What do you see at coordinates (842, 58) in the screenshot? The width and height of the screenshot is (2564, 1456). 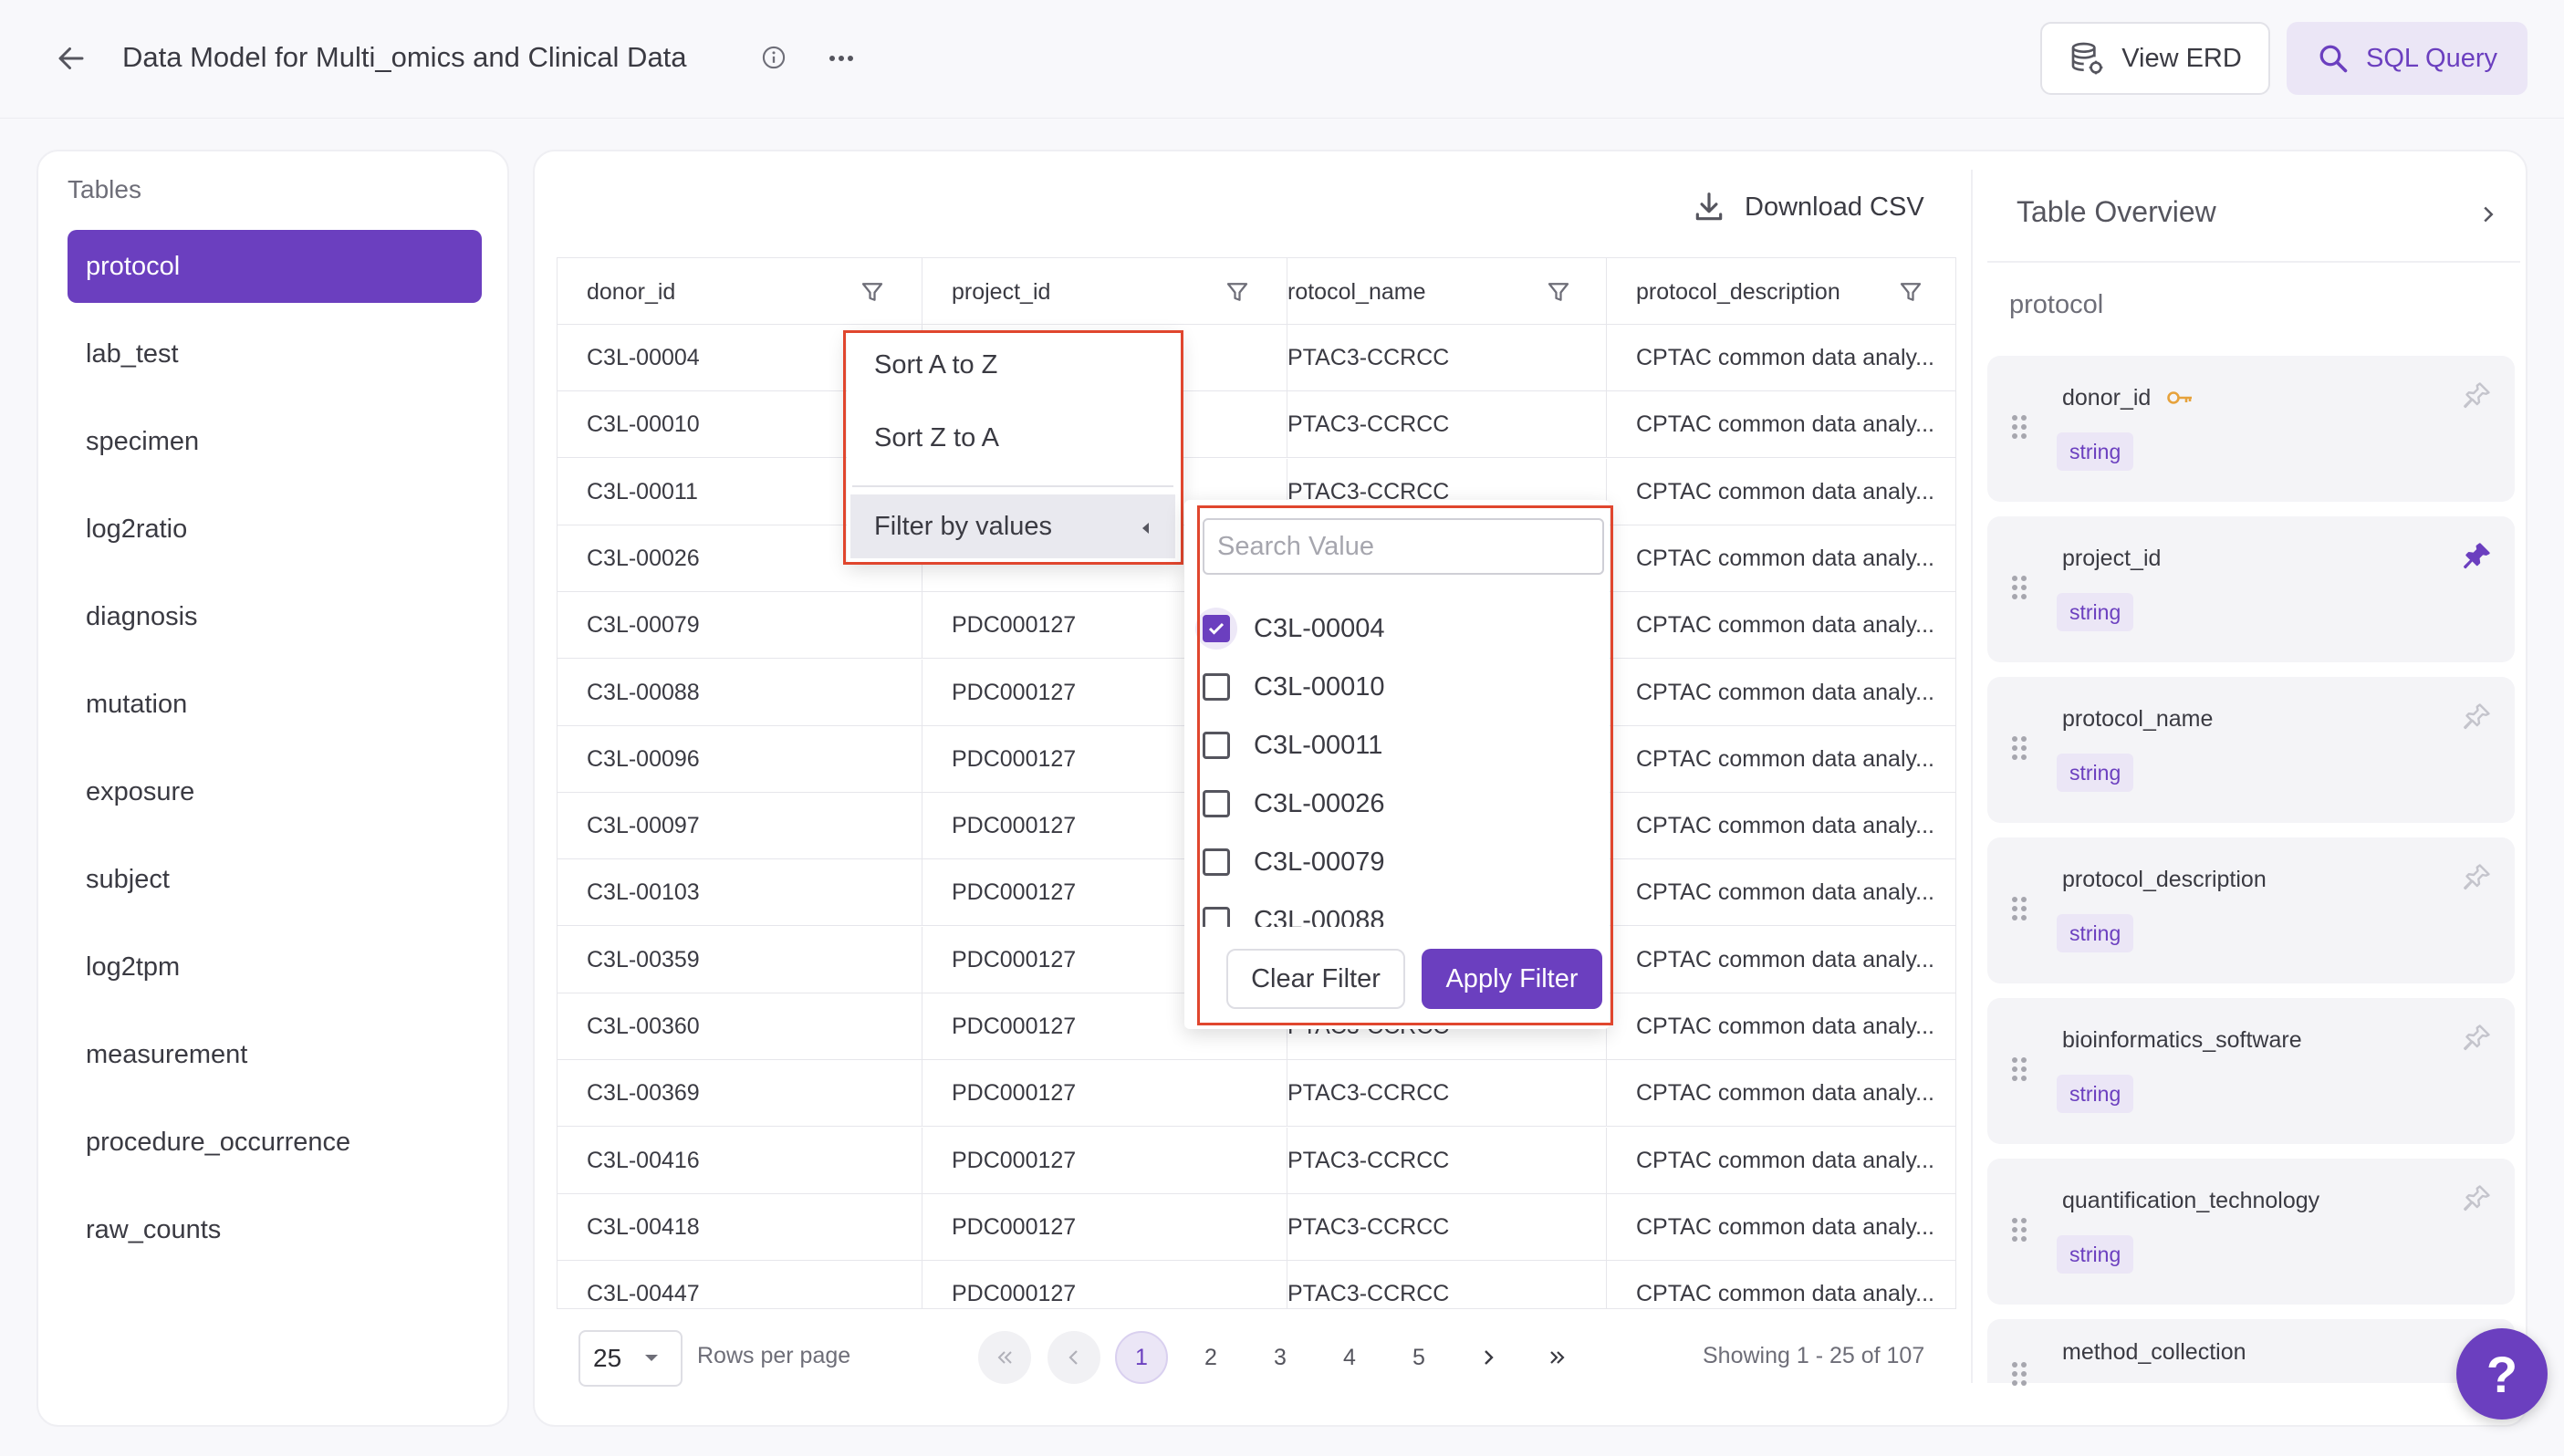 I see `more-options-icon` at bounding box center [842, 58].